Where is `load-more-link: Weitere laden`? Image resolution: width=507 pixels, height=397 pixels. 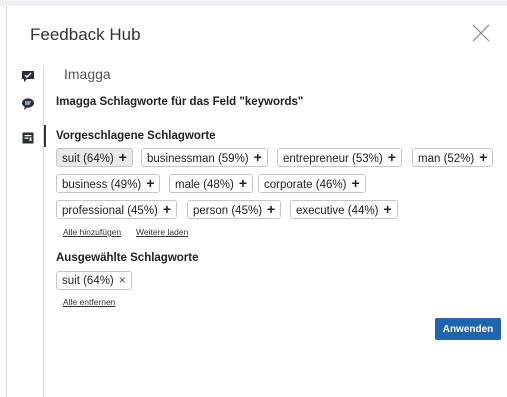
load-more-link: Weitere laden is located at coordinates (162, 232).